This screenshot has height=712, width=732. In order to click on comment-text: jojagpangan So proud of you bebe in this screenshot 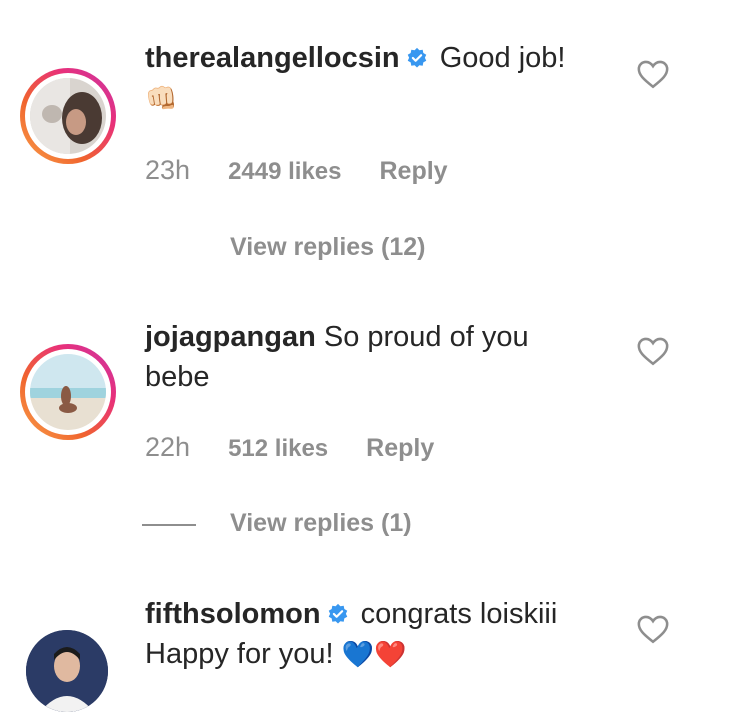, I will do `click(375, 357)`.